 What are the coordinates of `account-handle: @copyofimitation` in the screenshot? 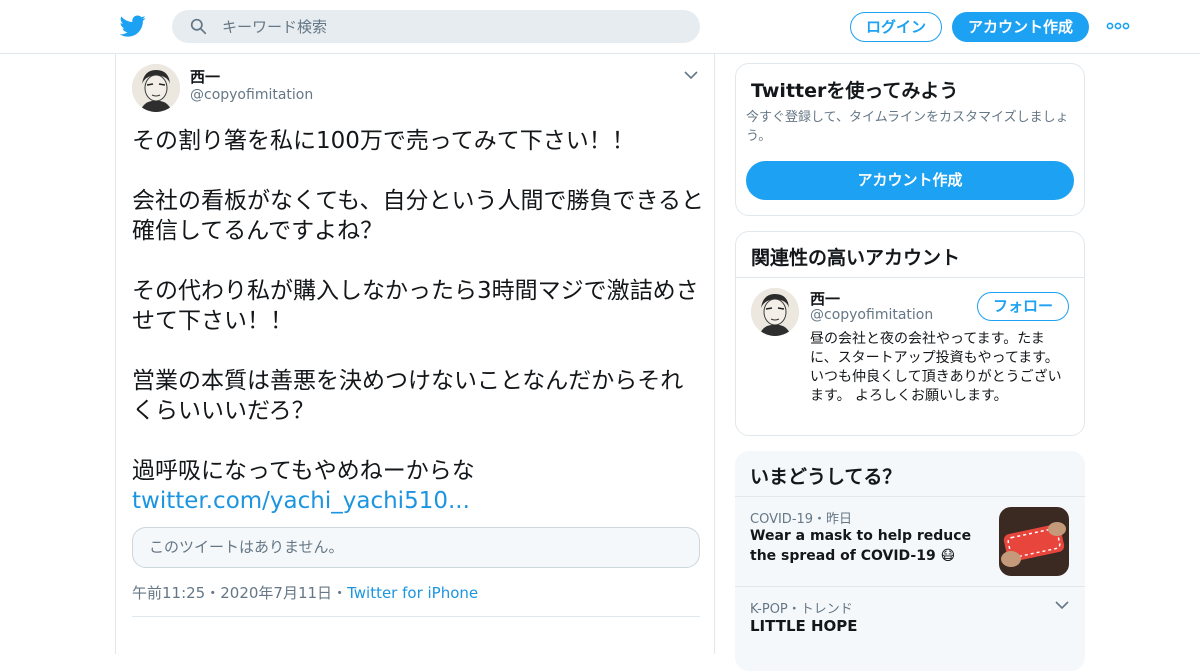 It's located at (871, 315).